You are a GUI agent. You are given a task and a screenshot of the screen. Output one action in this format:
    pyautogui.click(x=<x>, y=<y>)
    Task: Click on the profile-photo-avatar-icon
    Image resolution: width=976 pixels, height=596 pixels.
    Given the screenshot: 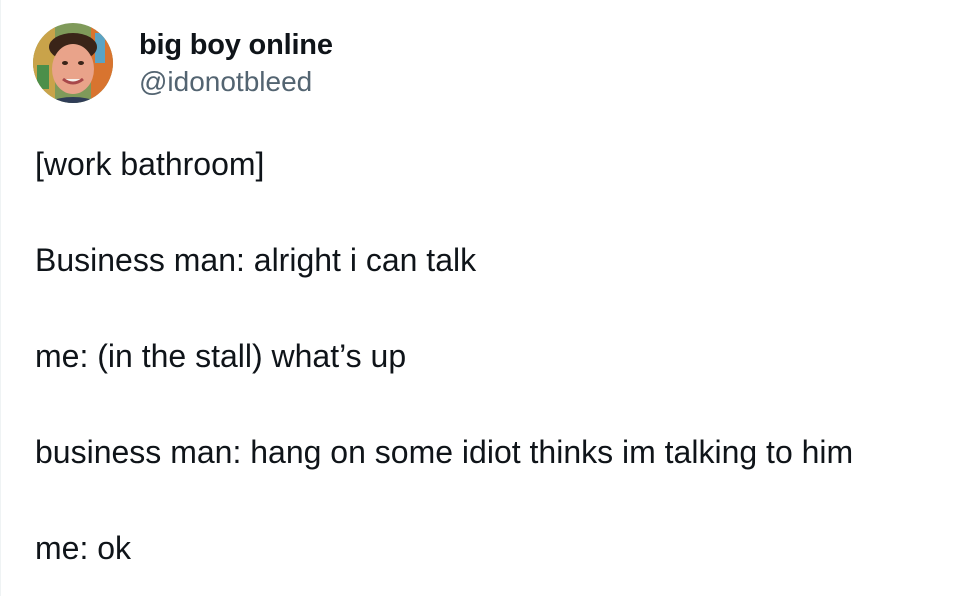 What is the action you would take?
    pyautogui.click(x=73, y=63)
    